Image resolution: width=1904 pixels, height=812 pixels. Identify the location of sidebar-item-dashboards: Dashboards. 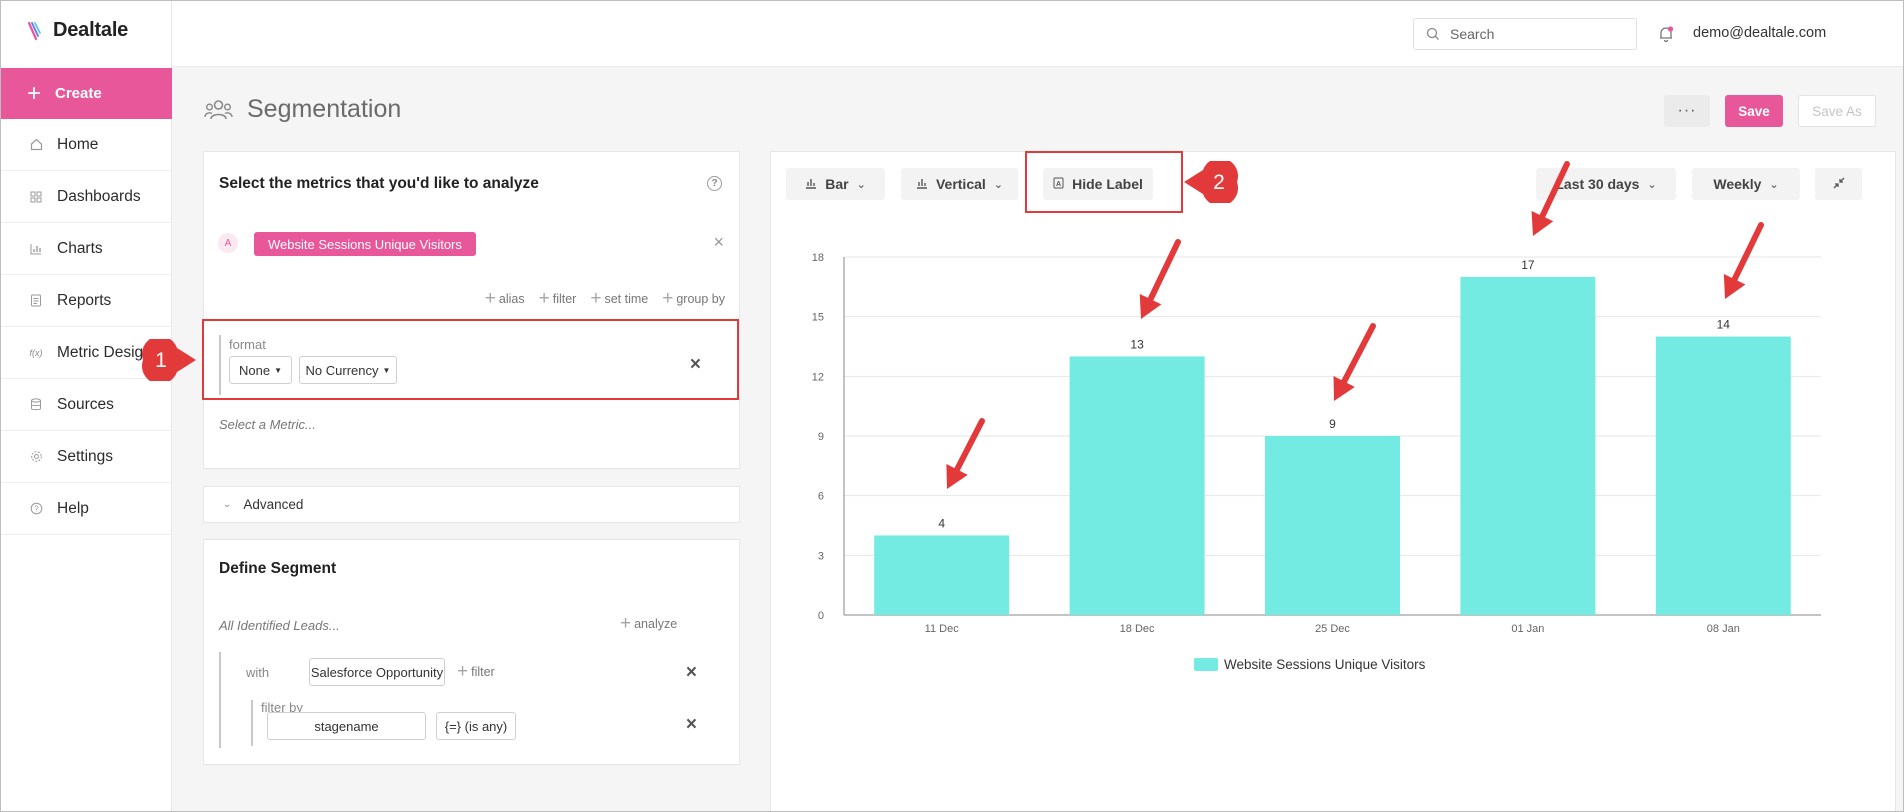
(86, 197).